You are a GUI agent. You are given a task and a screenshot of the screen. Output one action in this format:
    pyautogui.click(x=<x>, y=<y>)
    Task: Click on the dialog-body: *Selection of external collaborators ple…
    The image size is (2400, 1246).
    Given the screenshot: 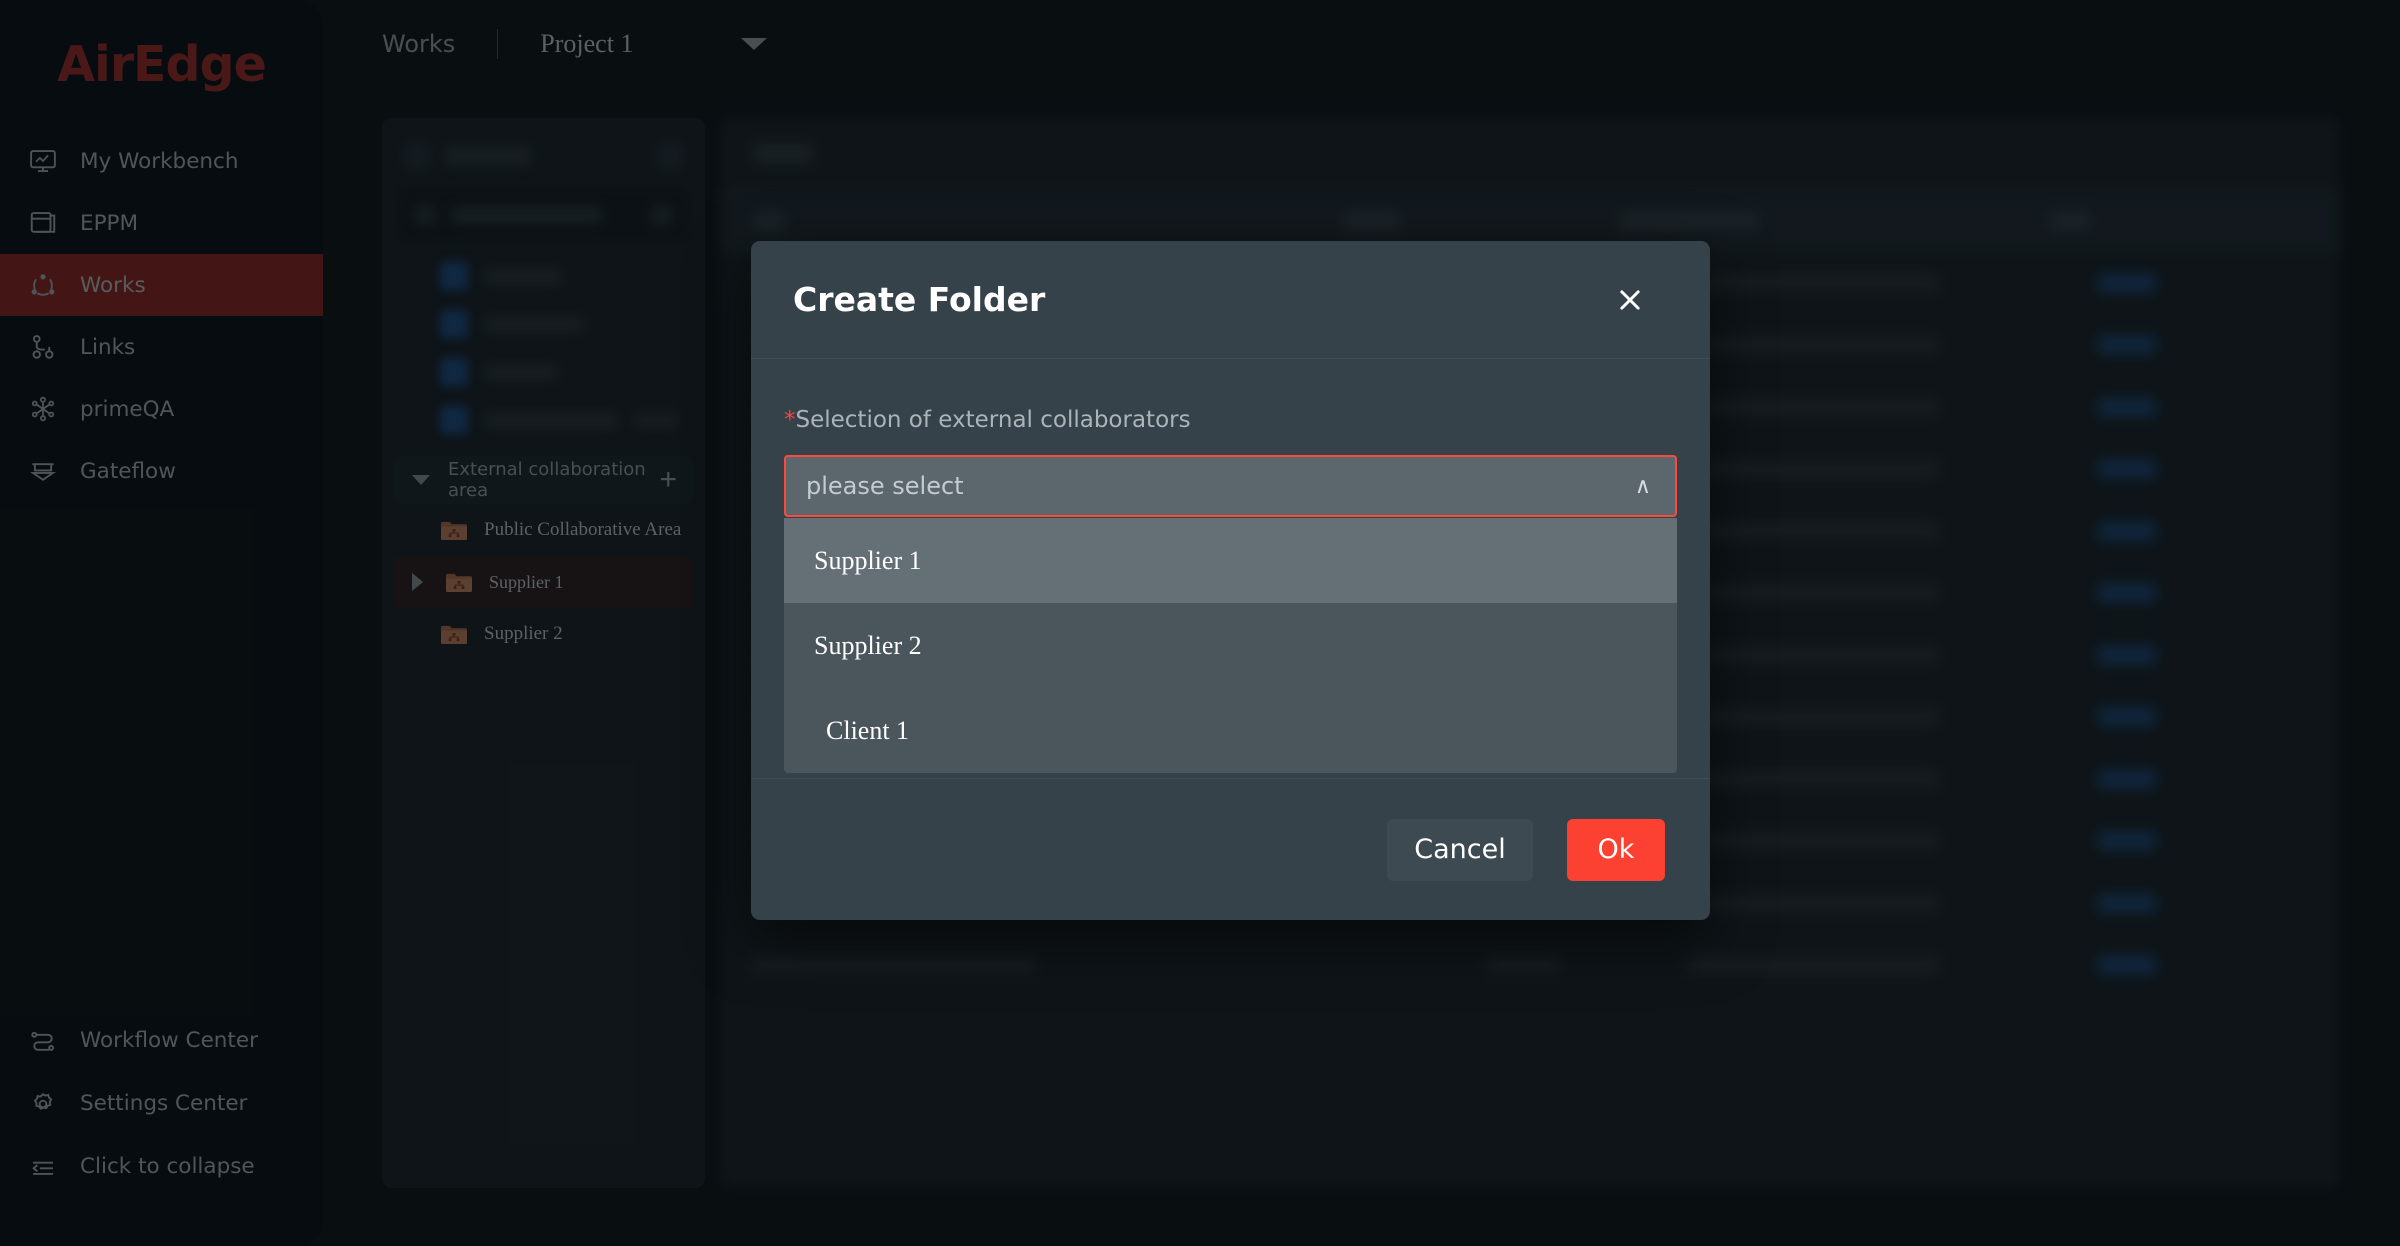 What is the action you would take?
    pyautogui.click(x=1230, y=568)
    